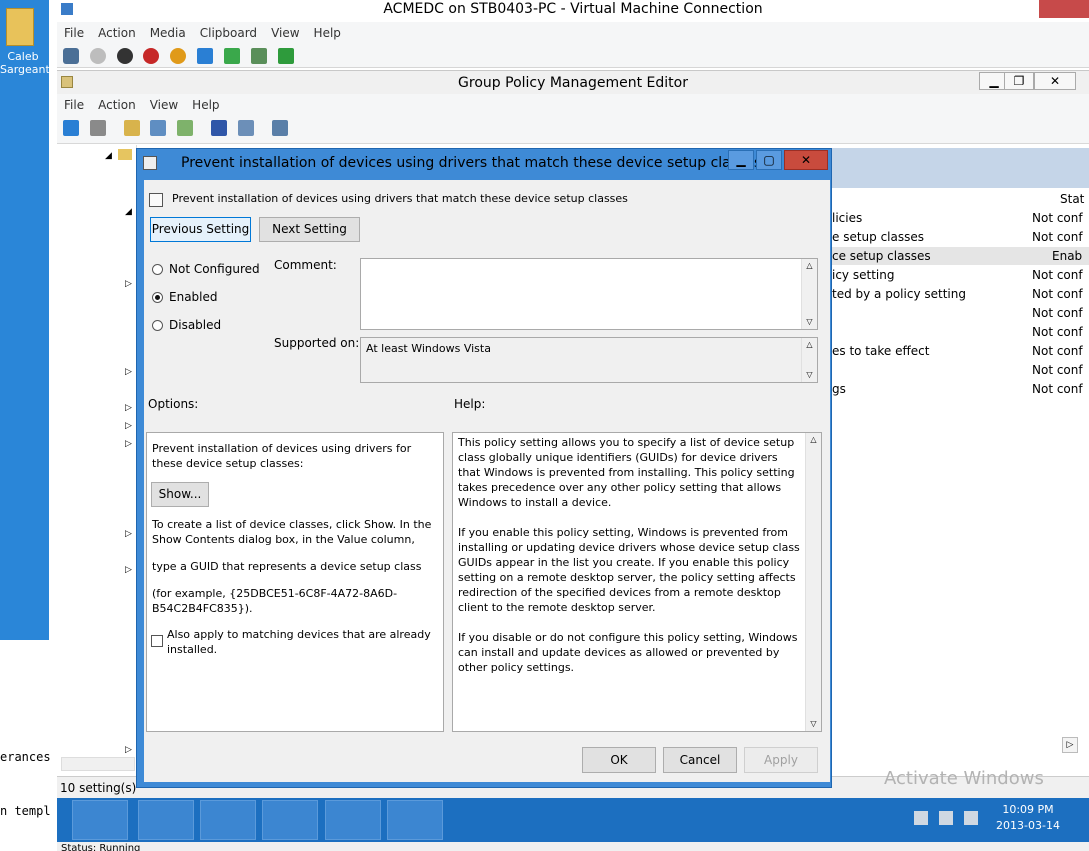 The image size is (1089, 851). Describe the element at coordinates (279, 128) in the screenshot. I see `filter-icon` at that location.